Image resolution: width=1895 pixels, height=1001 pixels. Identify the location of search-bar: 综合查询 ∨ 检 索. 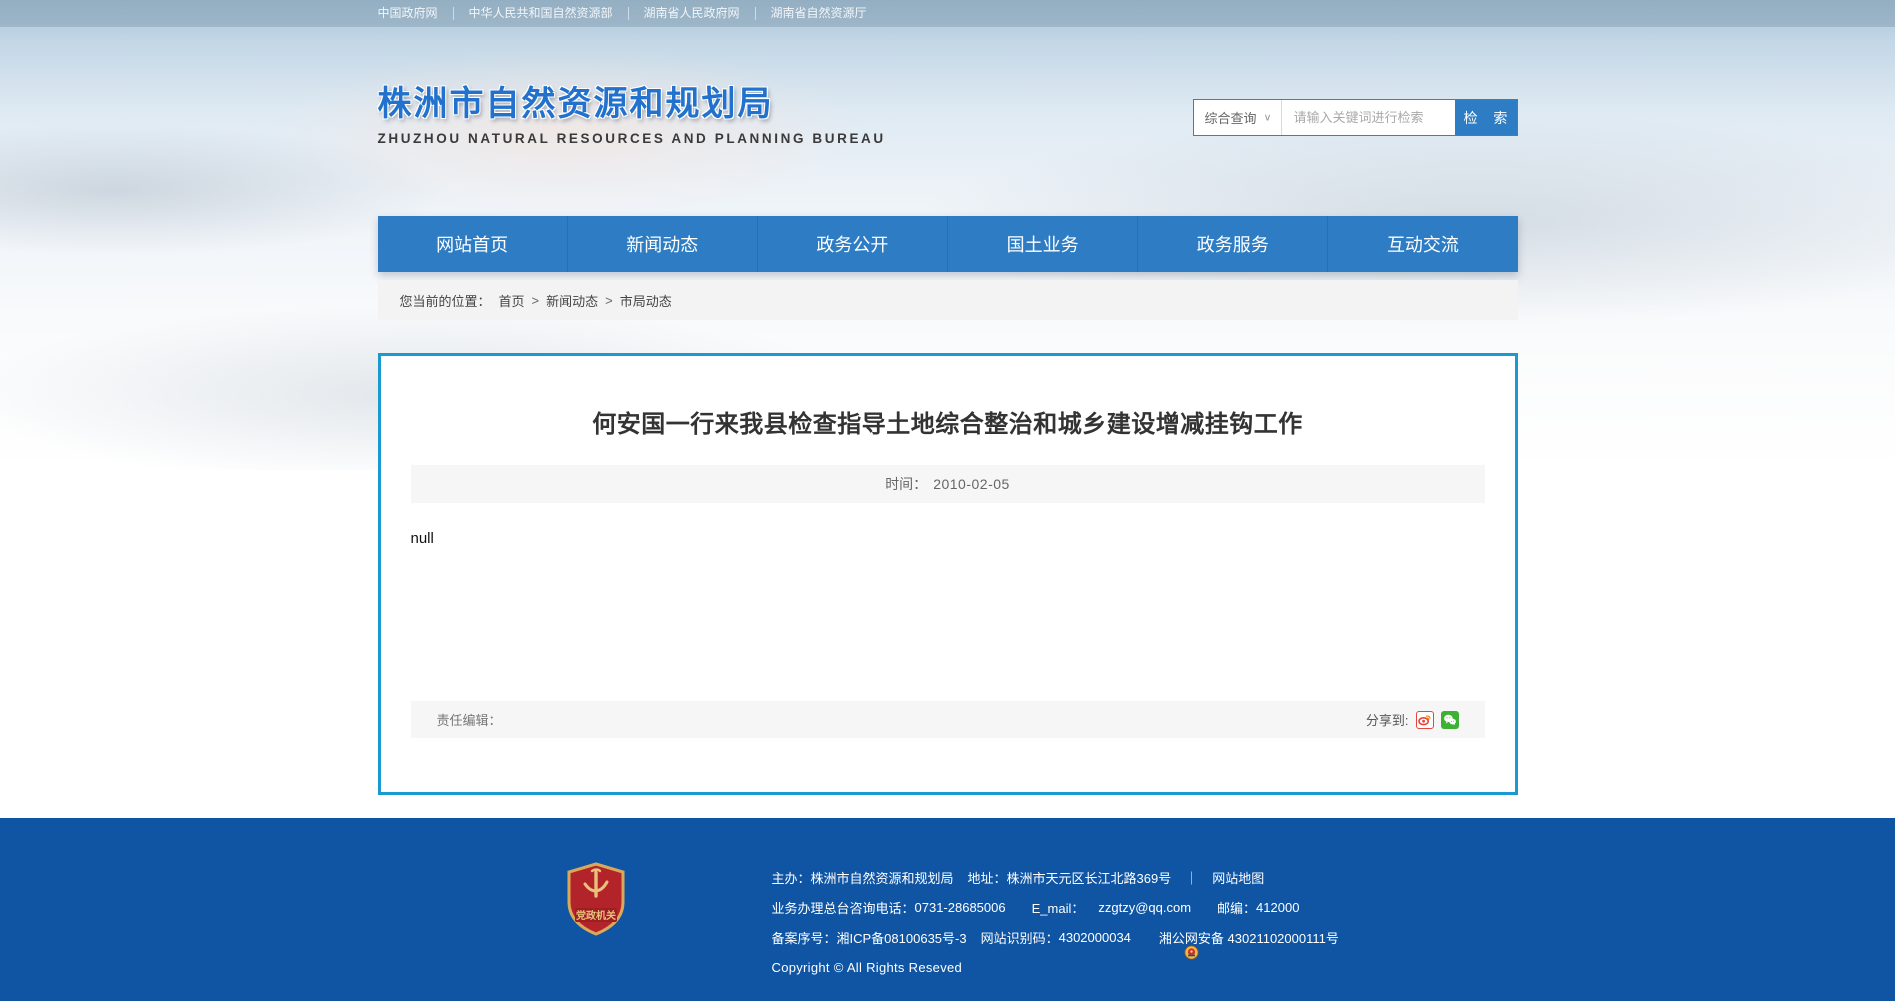
(1355, 117).